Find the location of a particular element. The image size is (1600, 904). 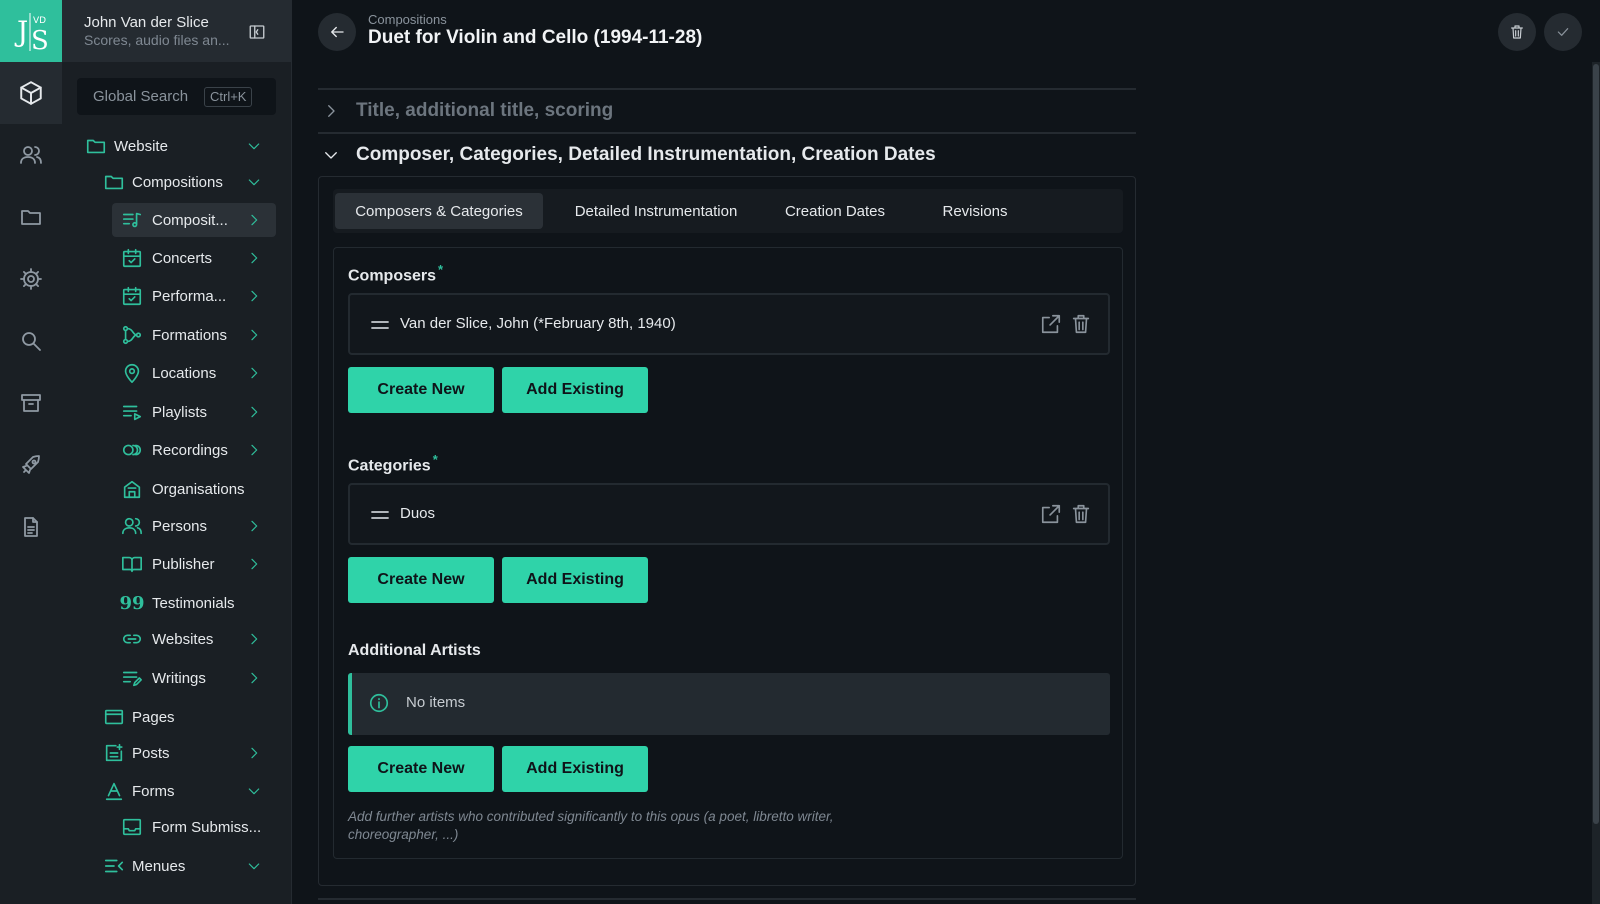

tab-detailed-instrumentation: Detailed Instrumentation is located at coordinates (656, 211).